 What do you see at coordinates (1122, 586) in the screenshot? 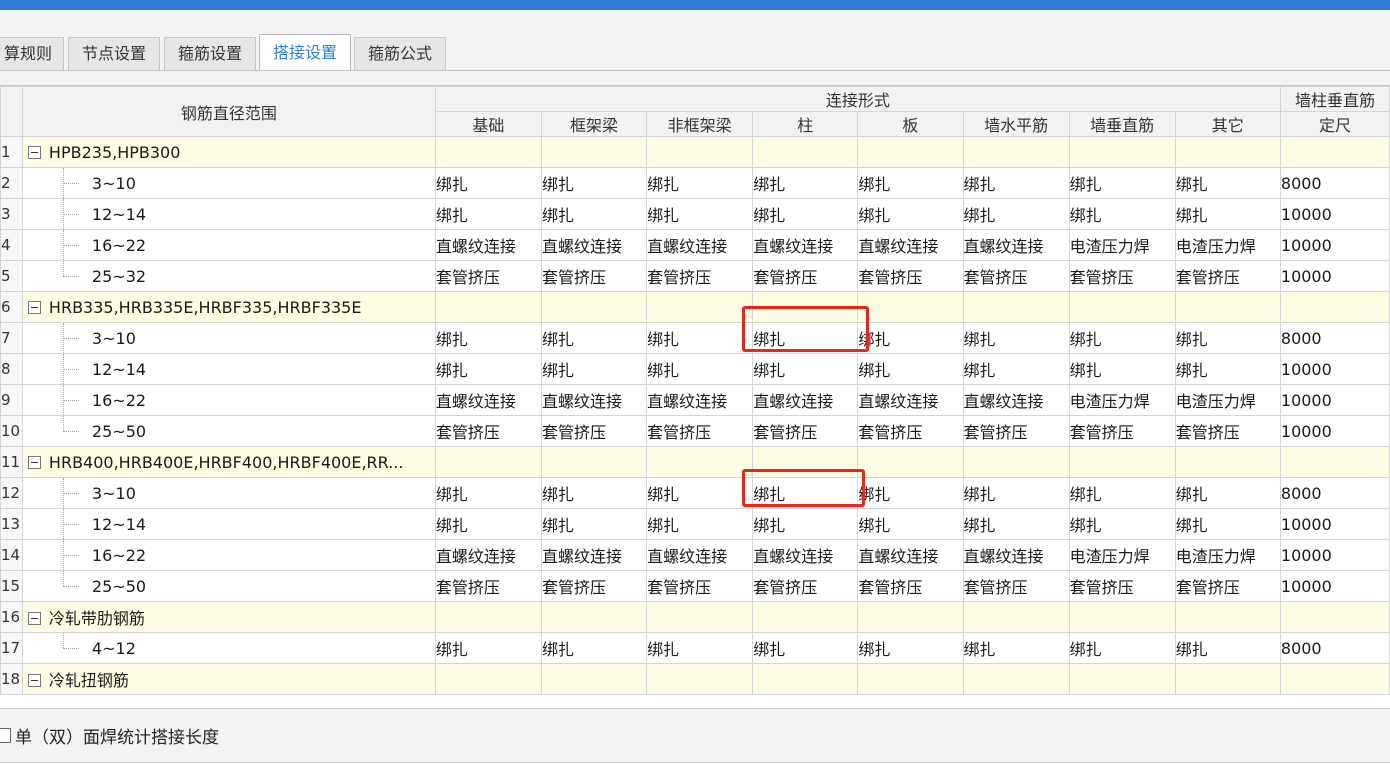
I see `connection-cell-wall-vertical: 套管挤压` at bounding box center [1122, 586].